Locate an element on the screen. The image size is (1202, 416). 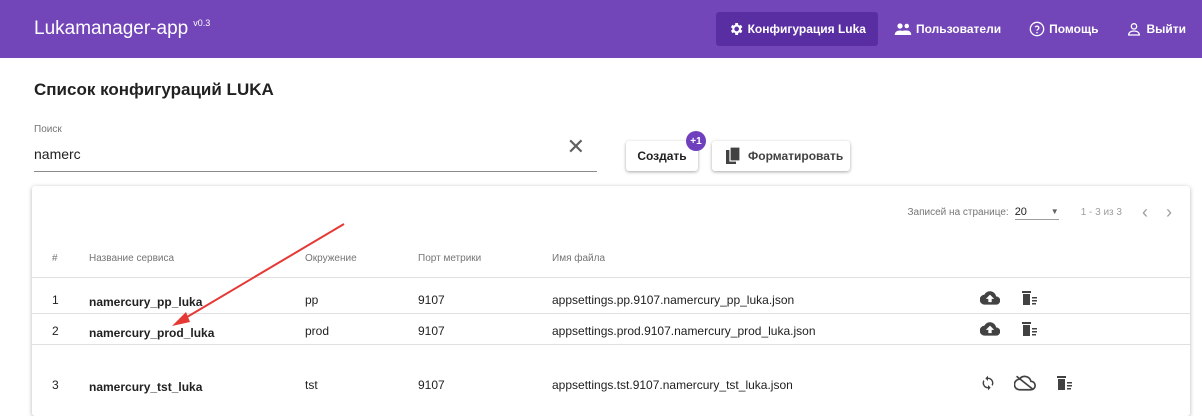
row-service-name: namercury_pp_luka is located at coordinates (146, 302).